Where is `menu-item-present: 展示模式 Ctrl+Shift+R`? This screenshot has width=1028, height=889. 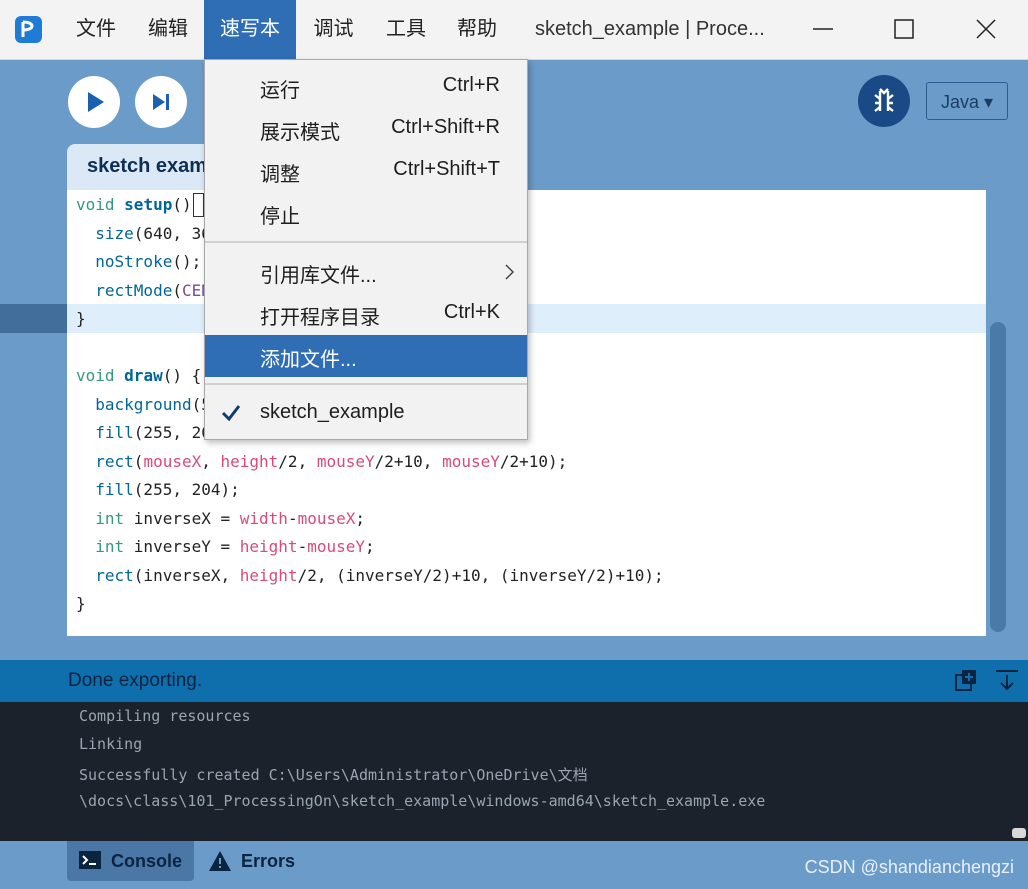
menu-item-present: 展示模式 Ctrl+Shift+R is located at coordinates (366, 129).